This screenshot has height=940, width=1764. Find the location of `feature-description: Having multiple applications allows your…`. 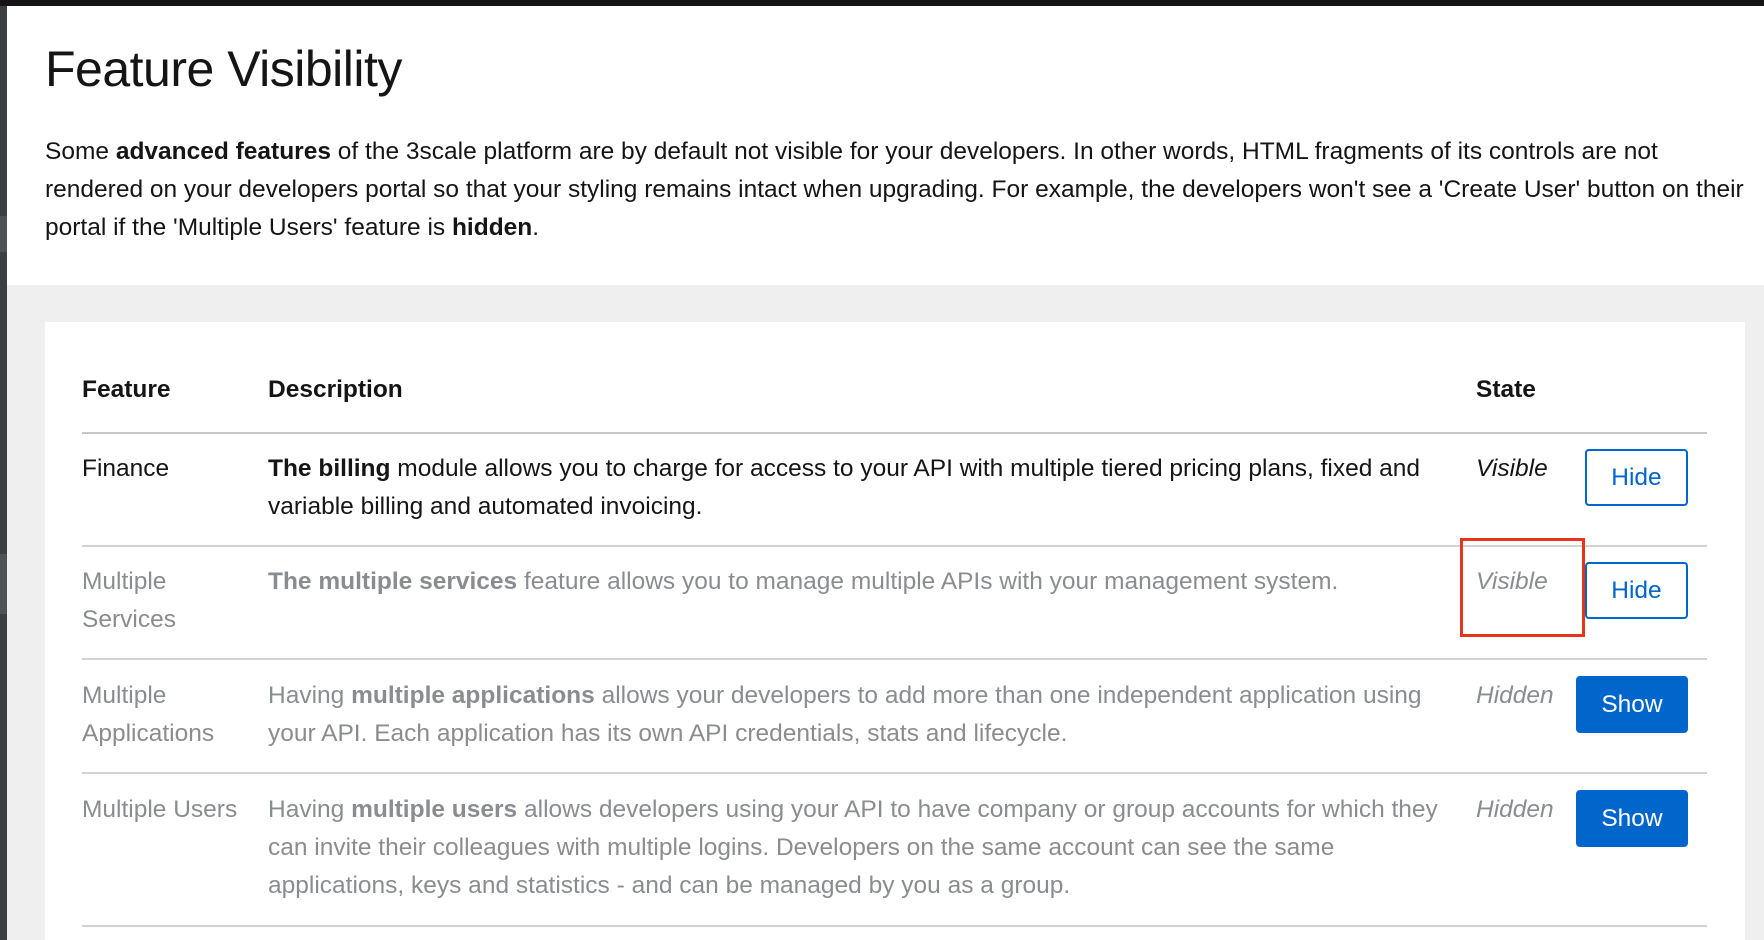

feature-description: Having multiple applications allows your… is located at coordinates (845, 714).